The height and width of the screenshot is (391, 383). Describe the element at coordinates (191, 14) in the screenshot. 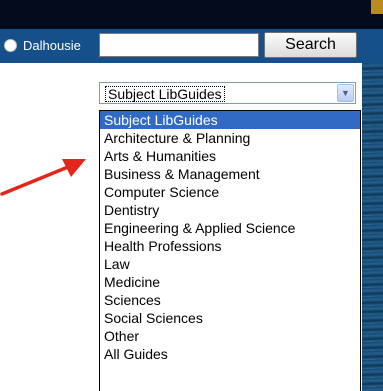

I see `top-banner` at that location.